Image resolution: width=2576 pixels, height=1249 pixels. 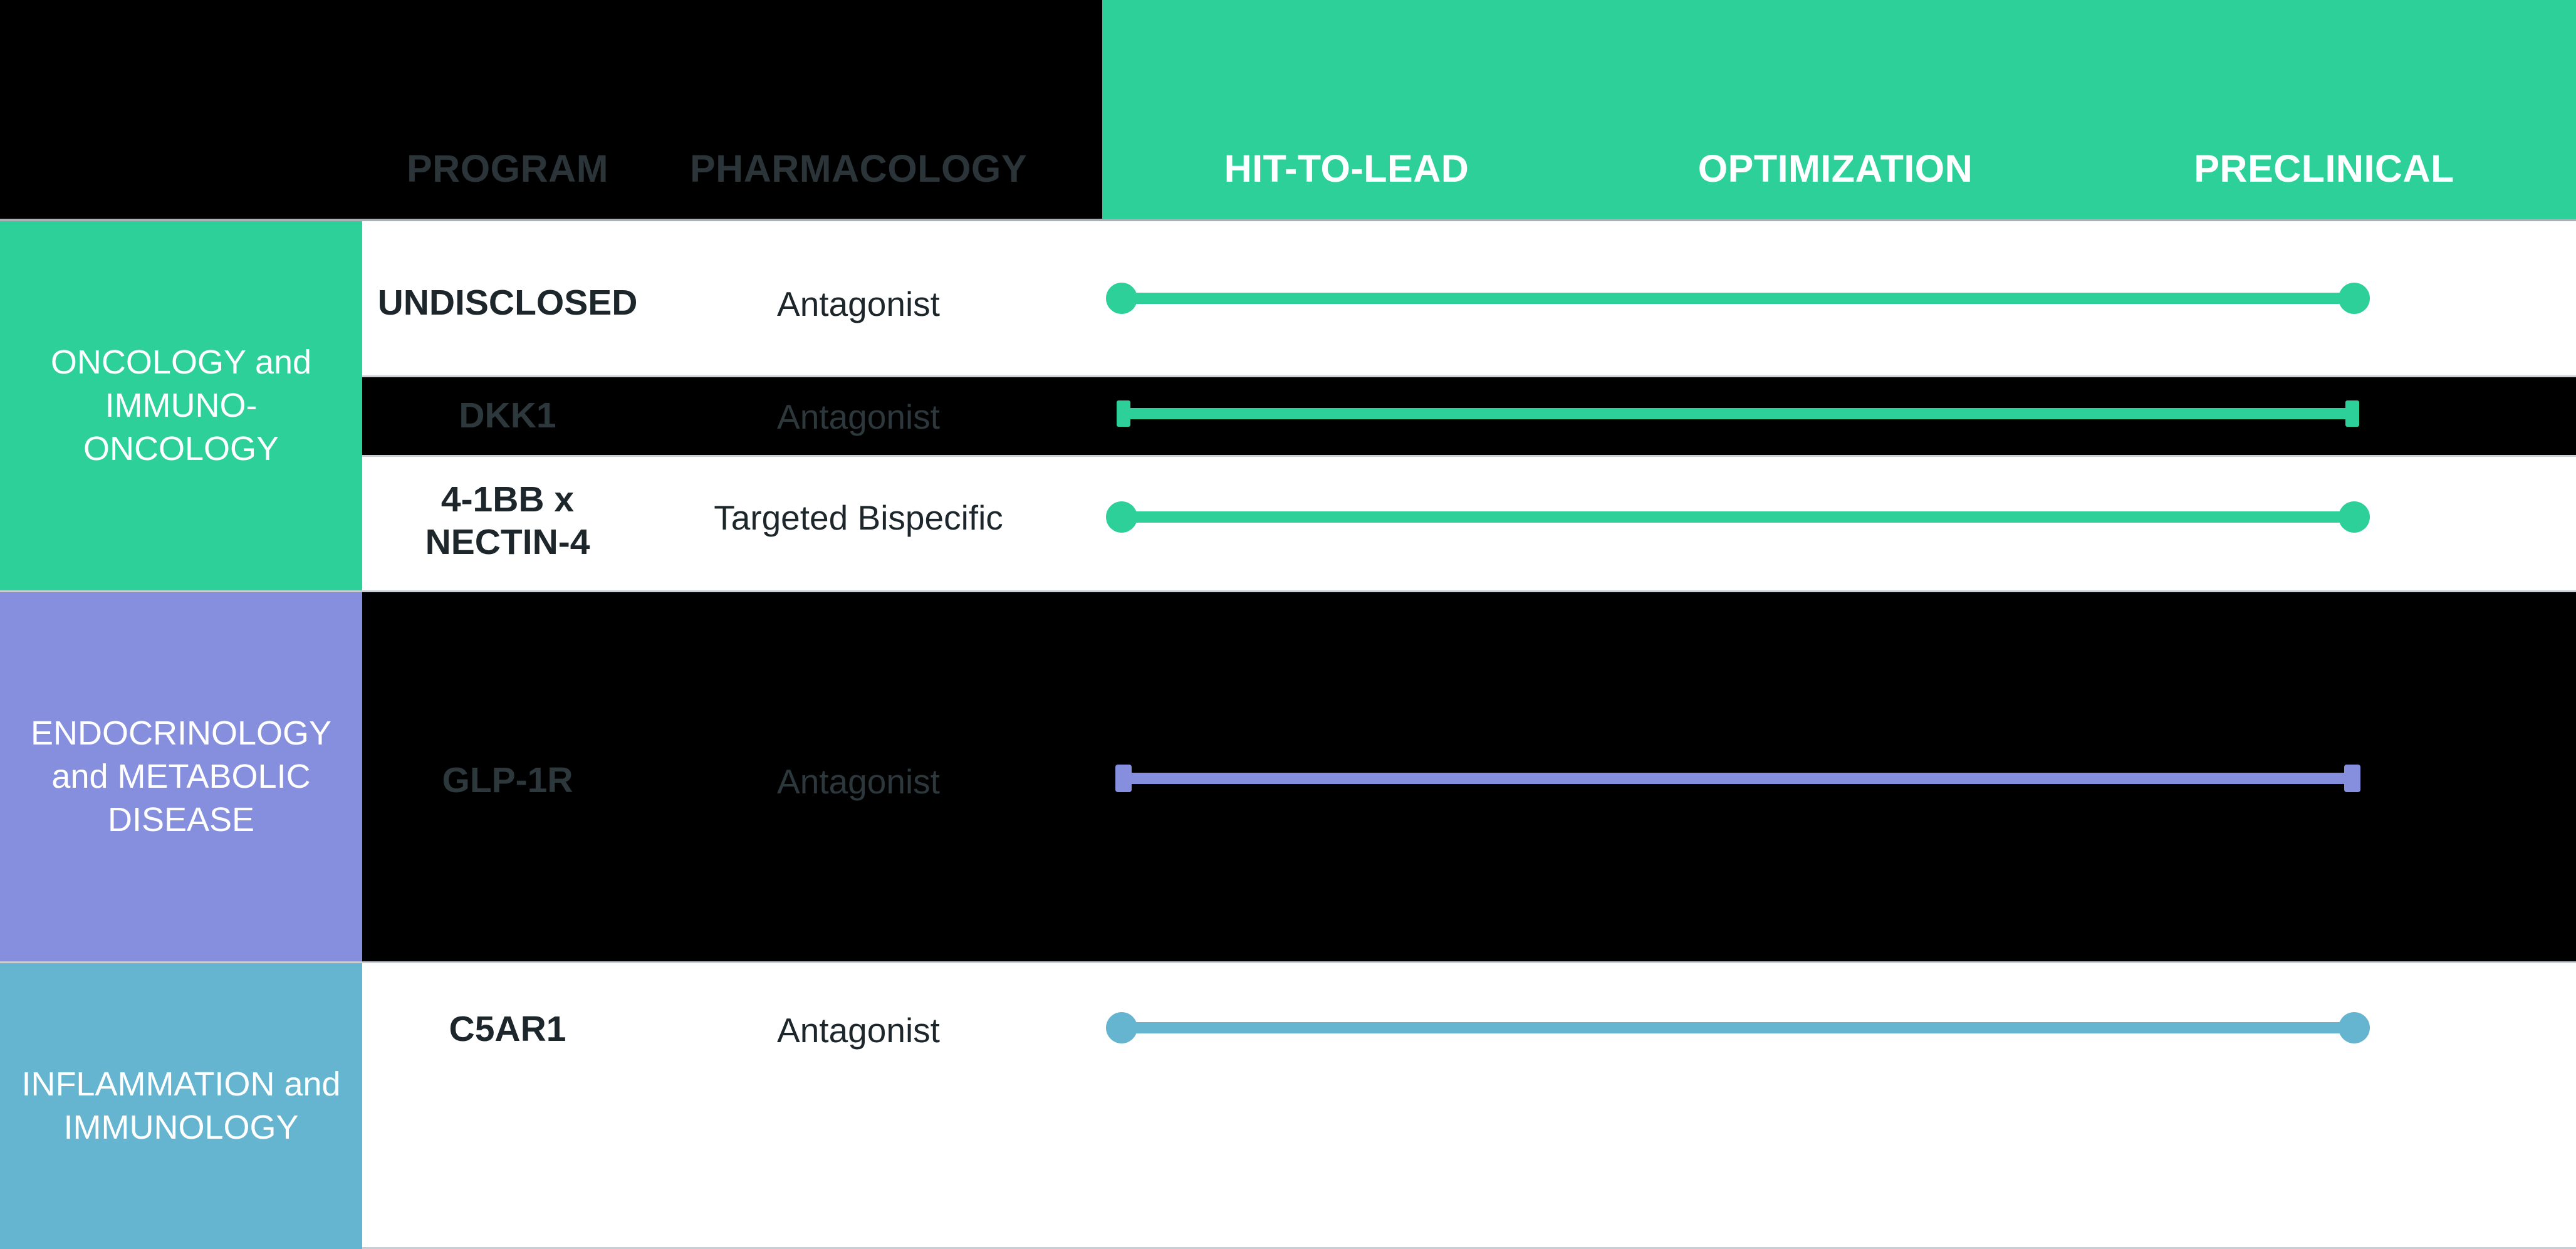 I want to click on program-name-undisclosed: UNDISCLOSED, so click(x=507, y=303).